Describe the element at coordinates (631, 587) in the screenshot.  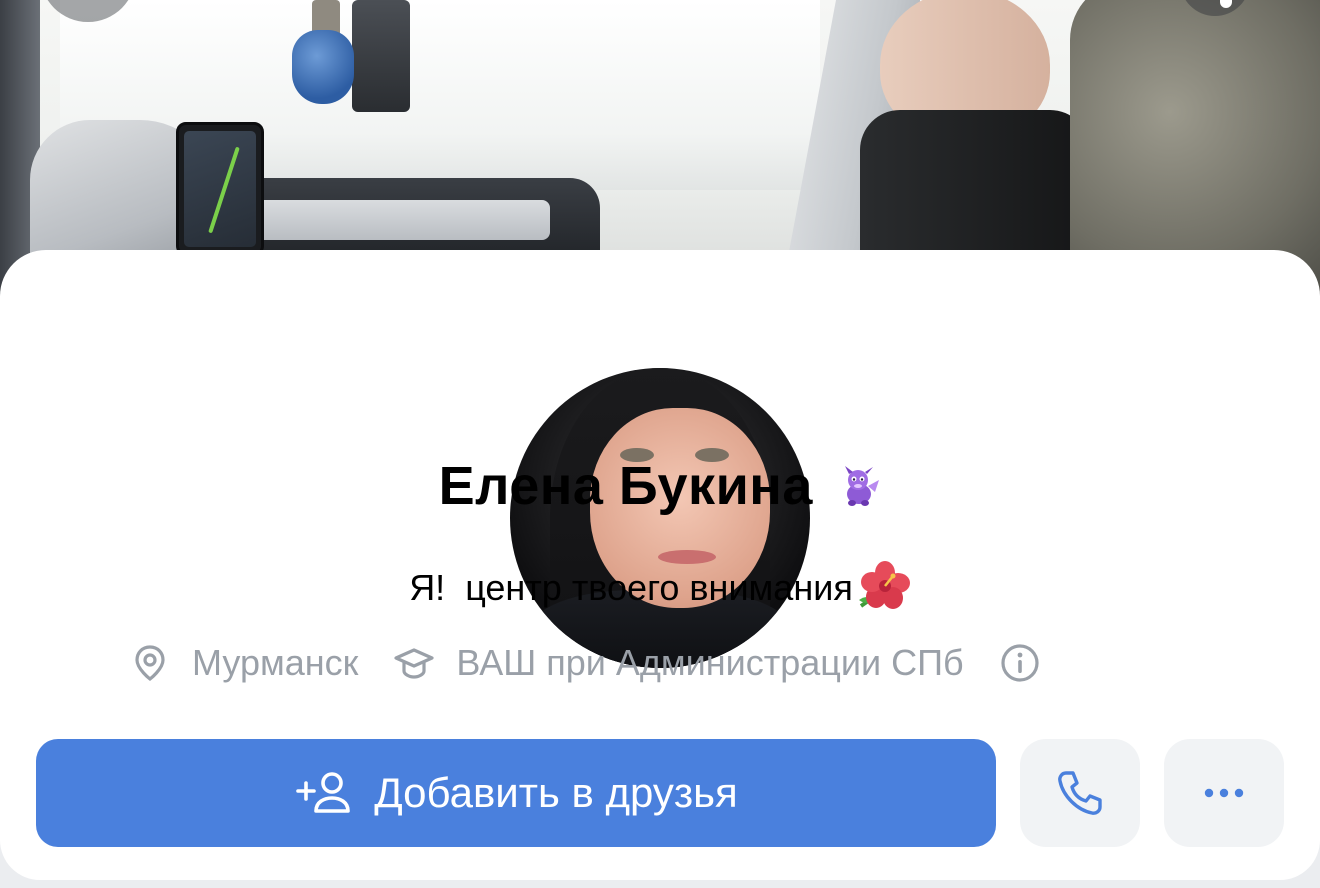
I see `profile-status: Я! центр твоего внимания` at that location.